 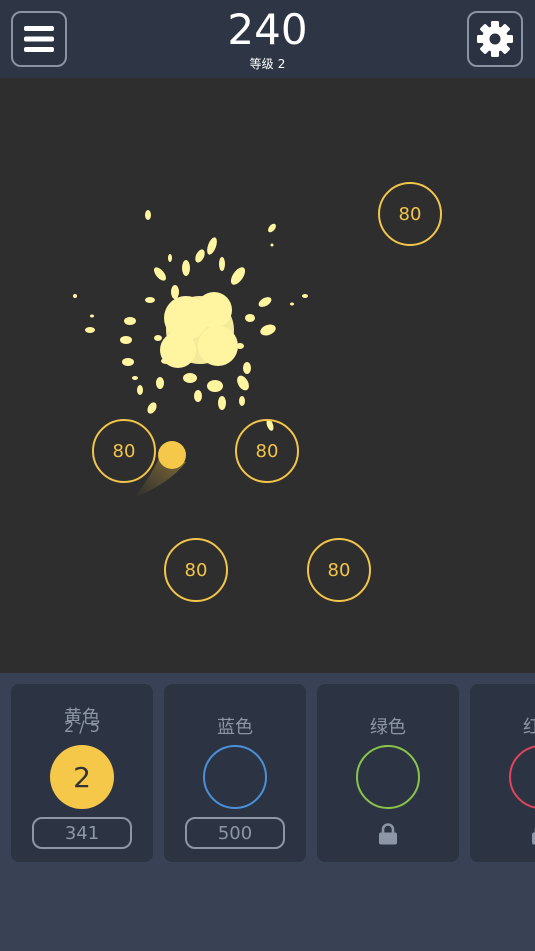 What do you see at coordinates (82, 833) in the screenshot?
I see `upgrade-price-button: 341` at bounding box center [82, 833].